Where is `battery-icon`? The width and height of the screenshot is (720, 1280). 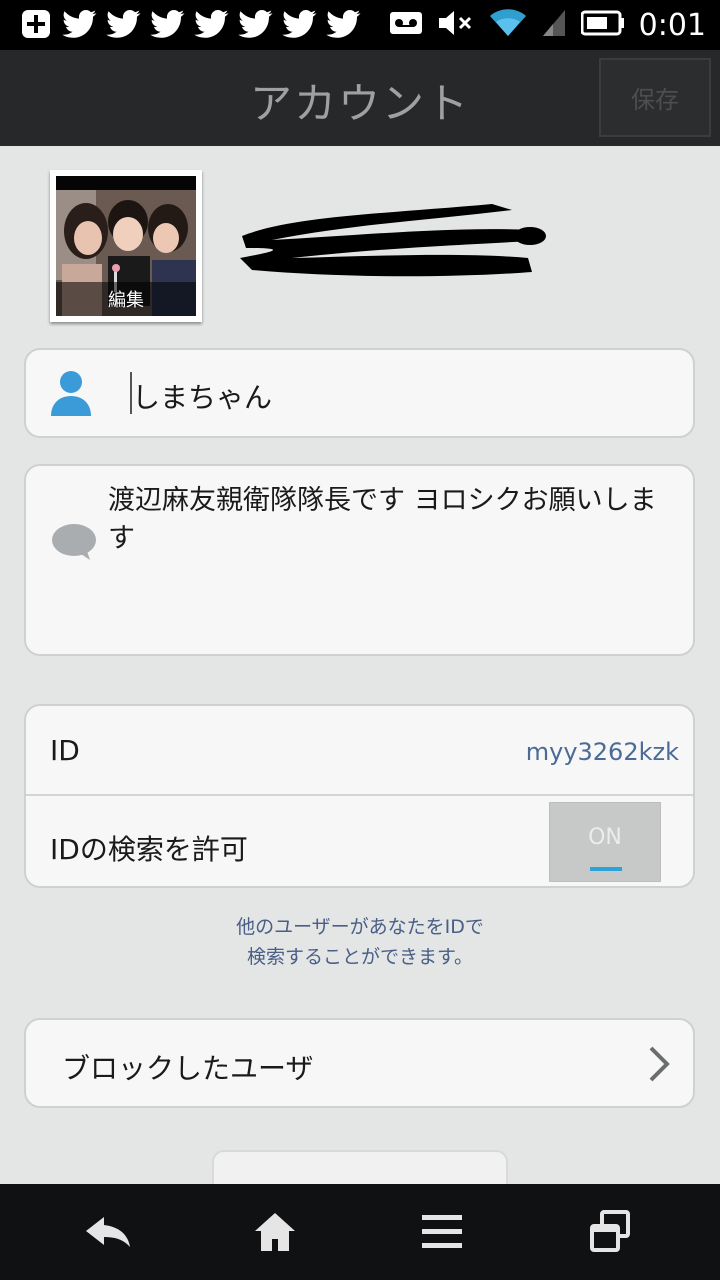 battery-icon is located at coordinates (602, 25).